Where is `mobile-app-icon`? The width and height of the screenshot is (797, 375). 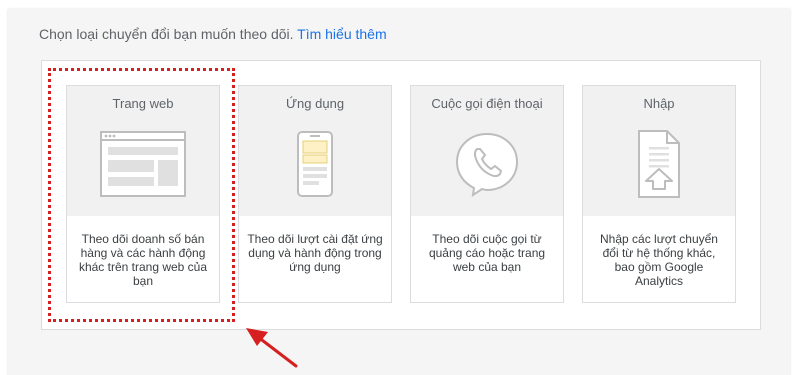 mobile-app-icon is located at coordinates (315, 166).